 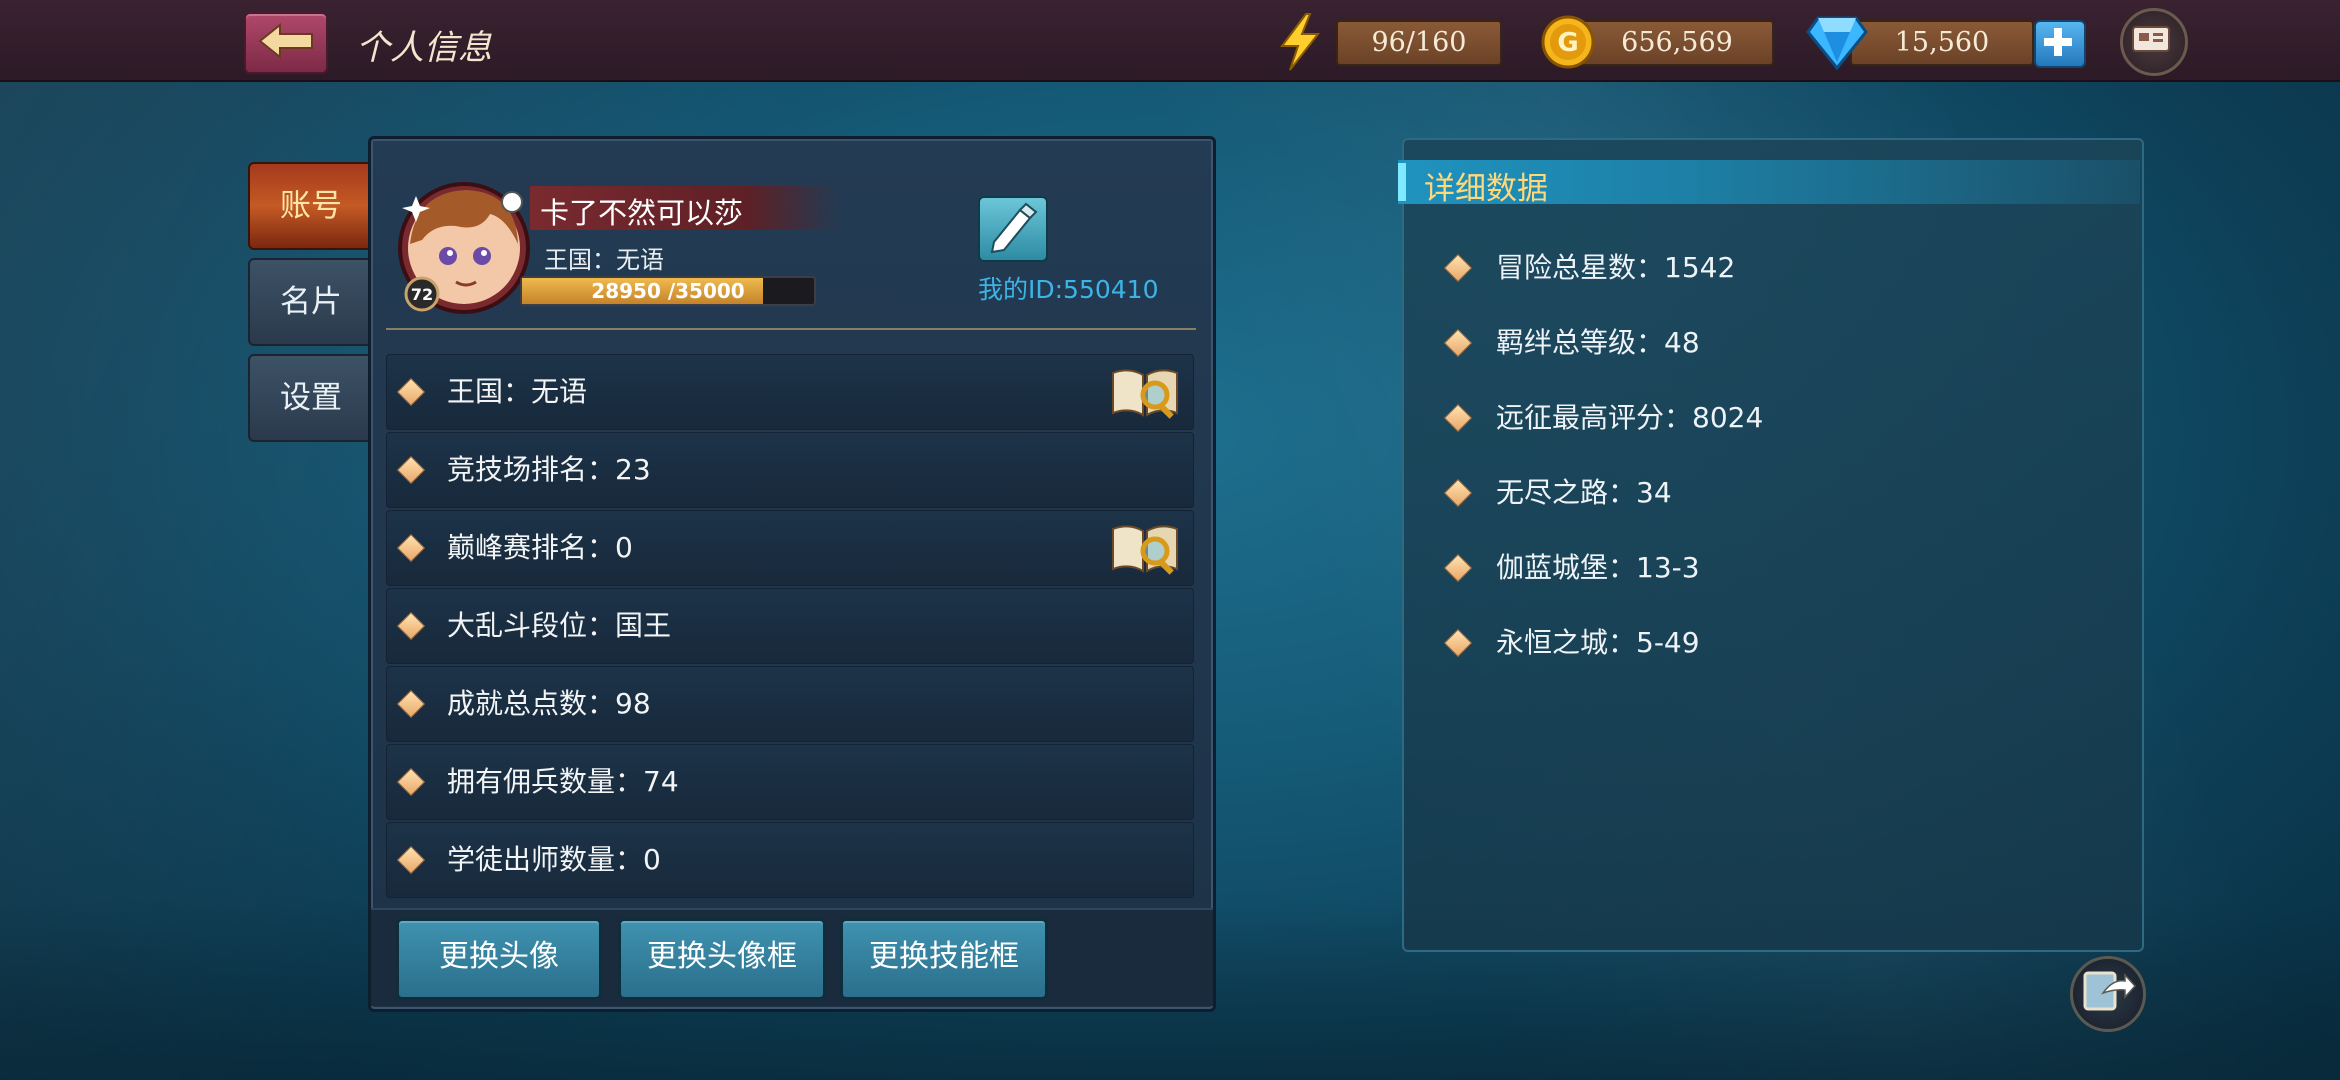 I want to click on info-row-arena: 竞技场排名：23, so click(x=790, y=470).